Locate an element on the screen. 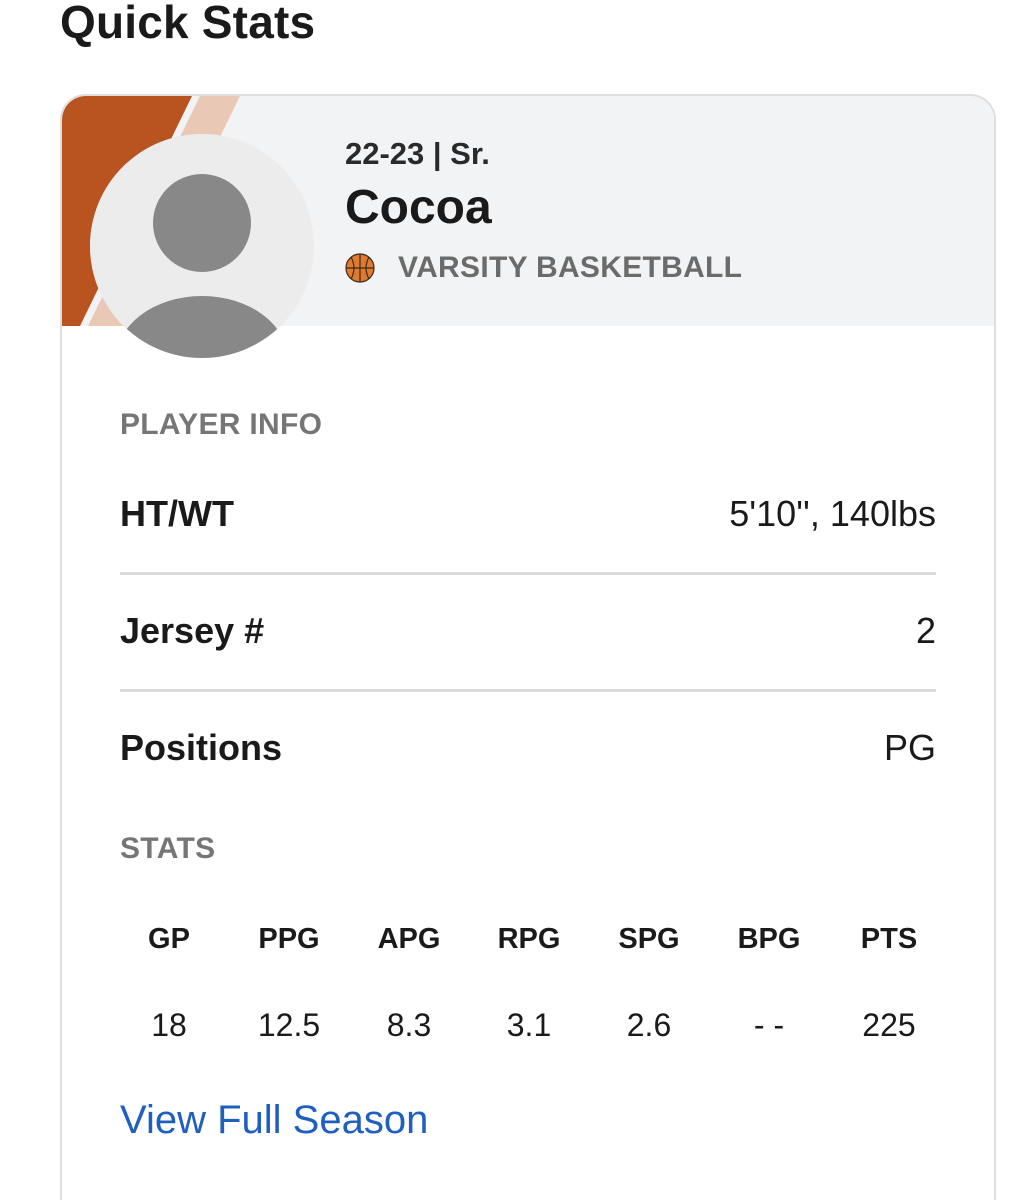 Image resolution: width=1010 pixels, height=1200 pixels. stats-header-spg: SPG is located at coordinates (649, 939).